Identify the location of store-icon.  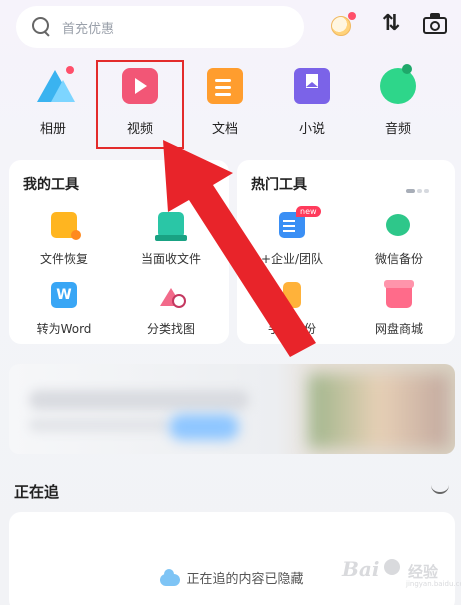
(399, 294).